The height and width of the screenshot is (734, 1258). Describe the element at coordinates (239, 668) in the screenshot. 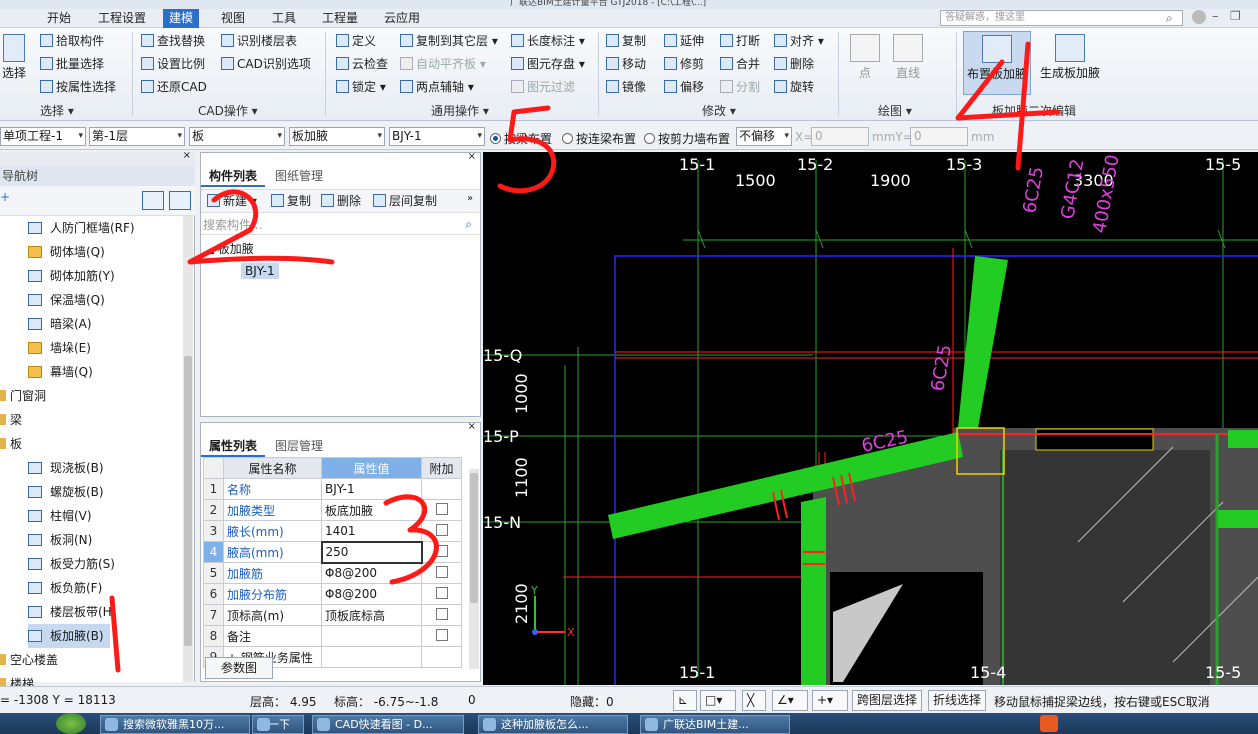

I see `parameter-diagram-button: 参数图` at that location.